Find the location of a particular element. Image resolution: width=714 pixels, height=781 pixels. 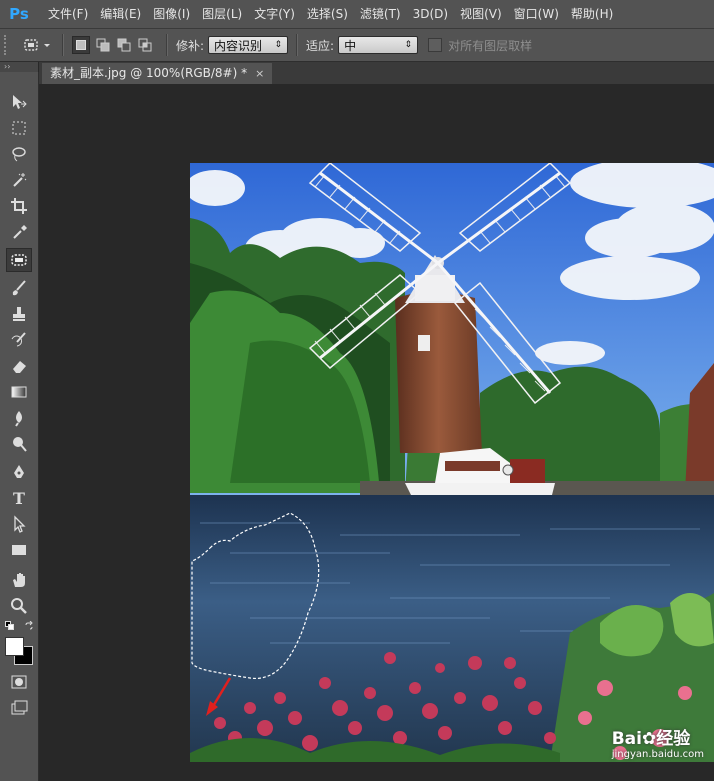

new-selection-button is located at coordinates (81, 45).